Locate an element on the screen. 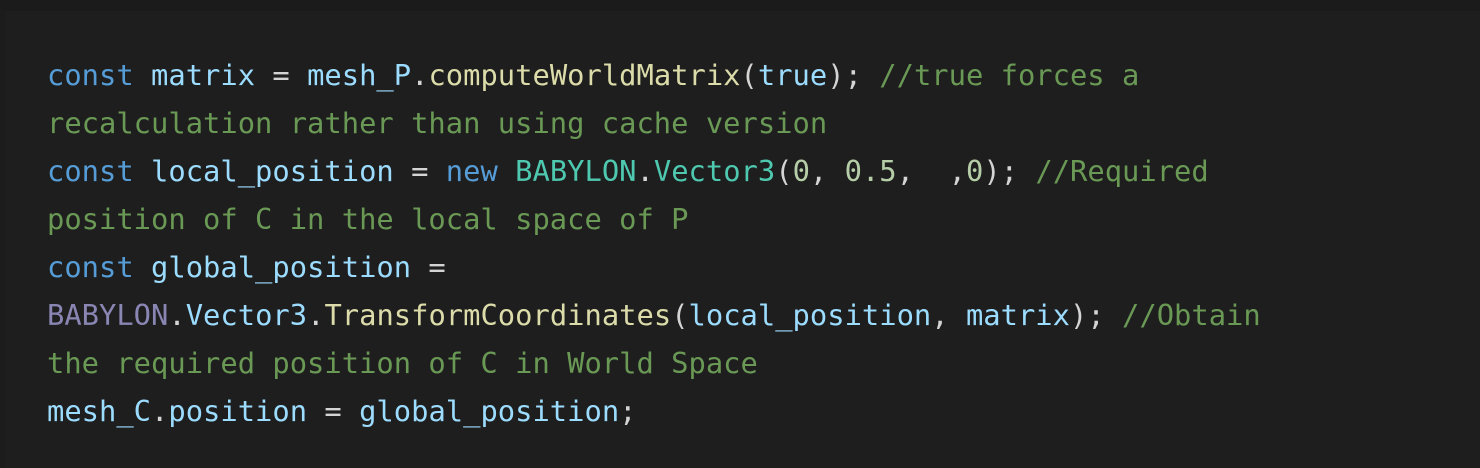 This screenshot has height=468, width=1480. comment-token: //Required is located at coordinates (1122, 171).